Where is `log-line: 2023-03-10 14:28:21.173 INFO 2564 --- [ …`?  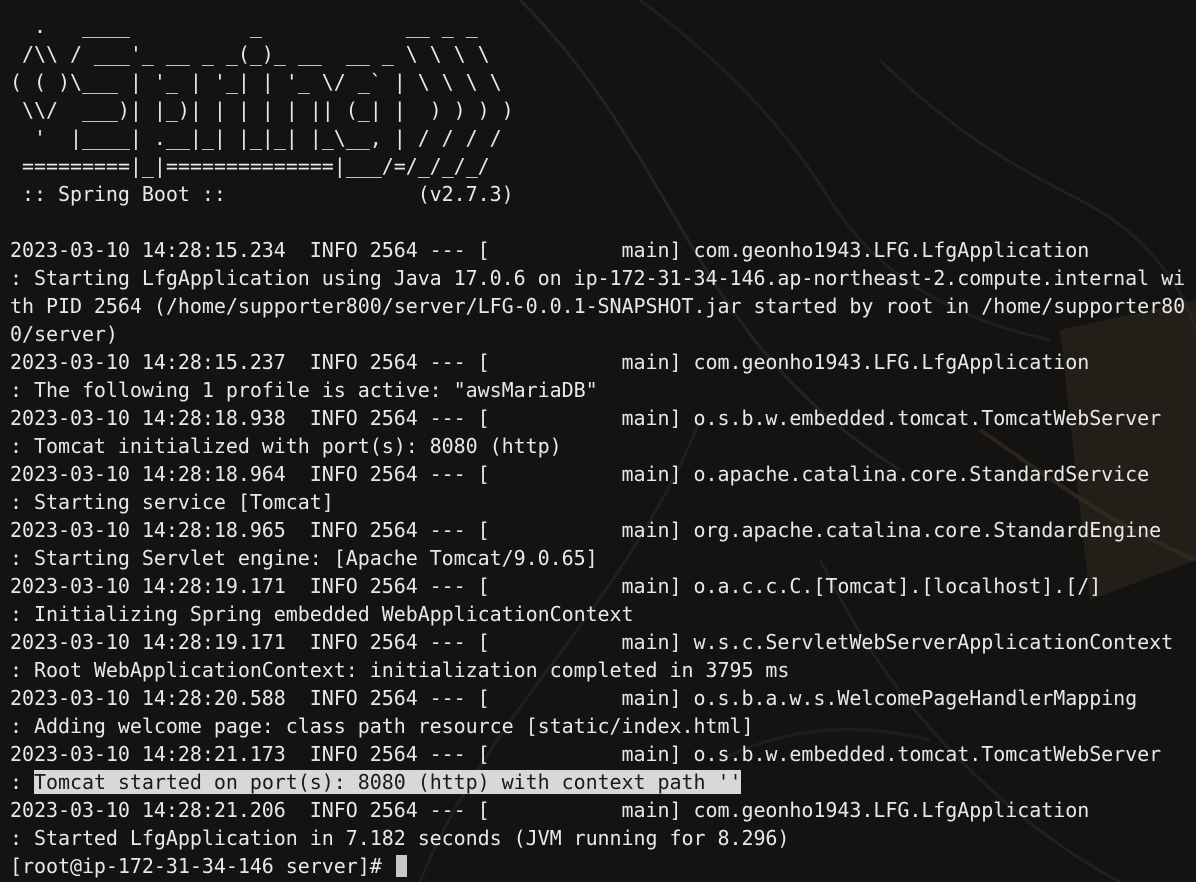
log-line: 2023-03-10 14:28:21.173 INFO 2564 --- [ … is located at coordinates (586, 754).